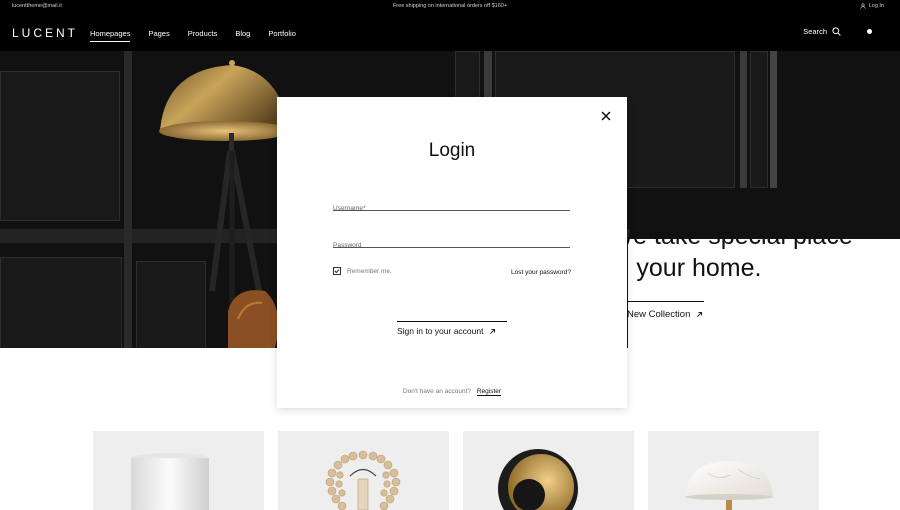  I want to click on new-collection-link: New Collection, so click(665, 314).